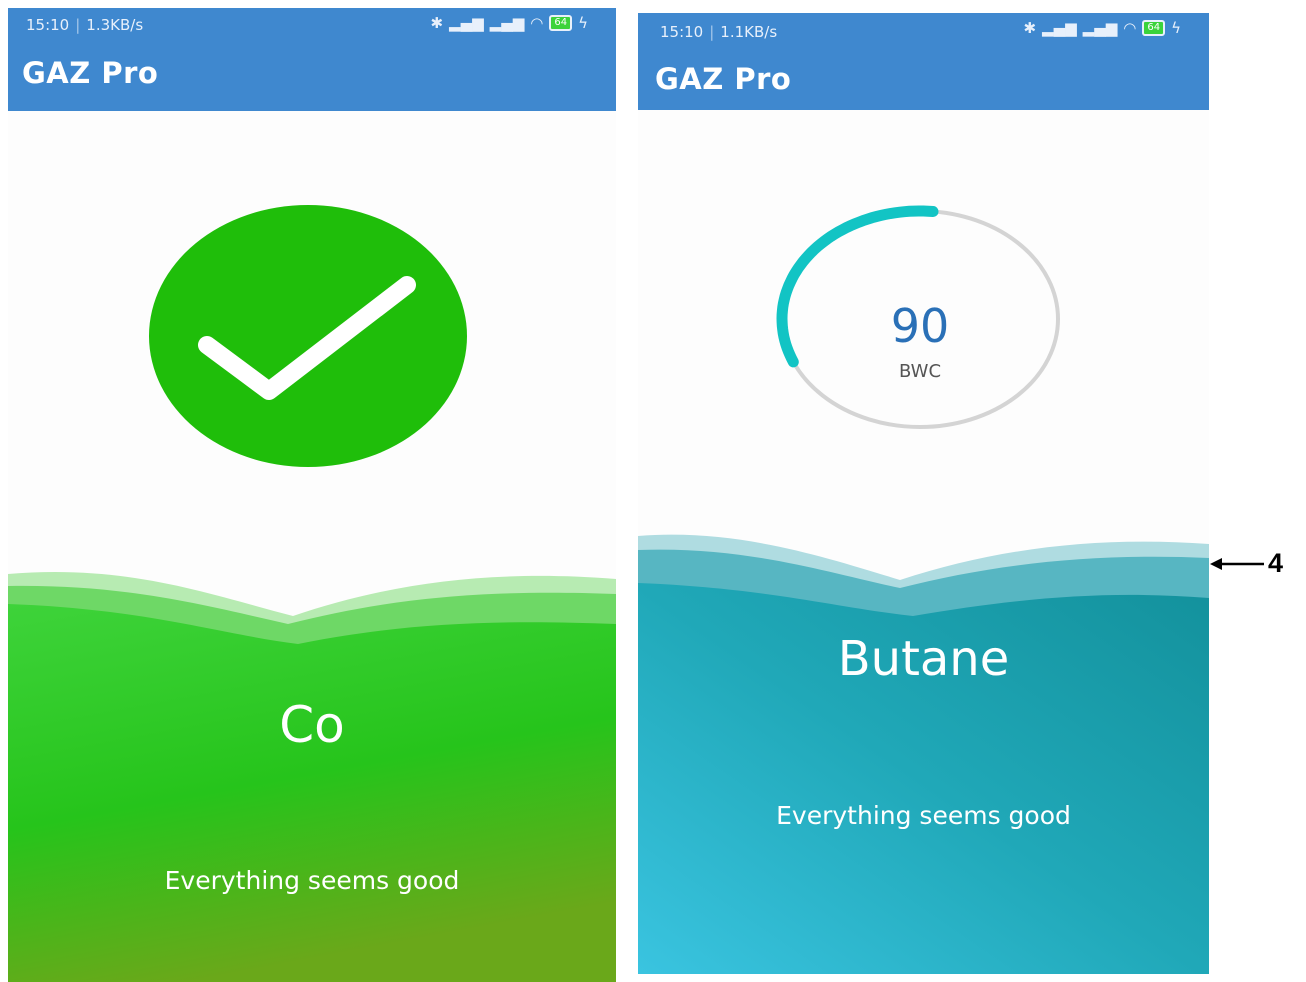 This screenshot has width=1306, height=982. What do you see at coordinates (923, 61) in the screenshot?
I see `app-bar: 15:10 | 1.1KB/s ✱ ▂▄▆ ▂▄▆ ◠ 64 ϟ GAZ Pro` at bounding box center [923, 61].